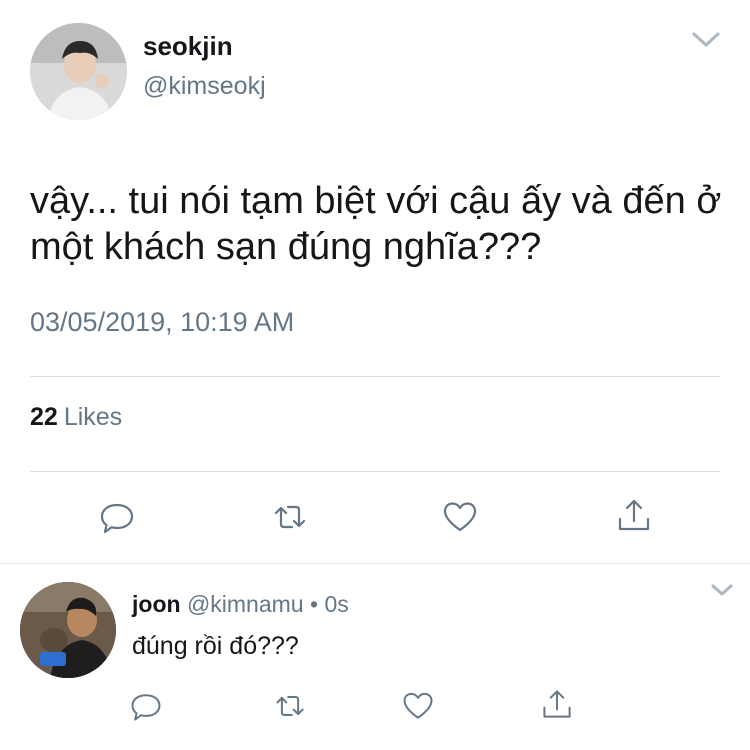 The width and height of the screenshot is (750, 750). I want to click on reply-author-avatar, so click(68, 630).